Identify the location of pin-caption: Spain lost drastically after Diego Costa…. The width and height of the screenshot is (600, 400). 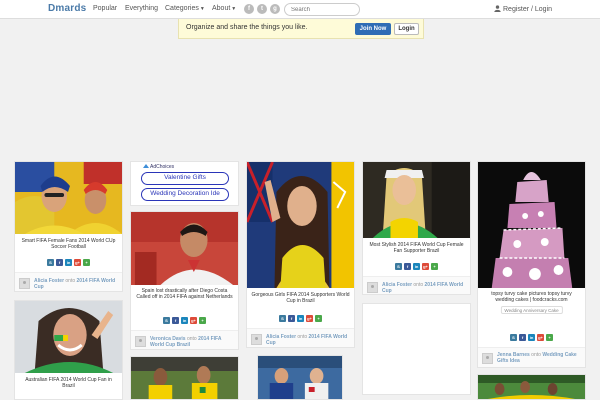
(184, 294).